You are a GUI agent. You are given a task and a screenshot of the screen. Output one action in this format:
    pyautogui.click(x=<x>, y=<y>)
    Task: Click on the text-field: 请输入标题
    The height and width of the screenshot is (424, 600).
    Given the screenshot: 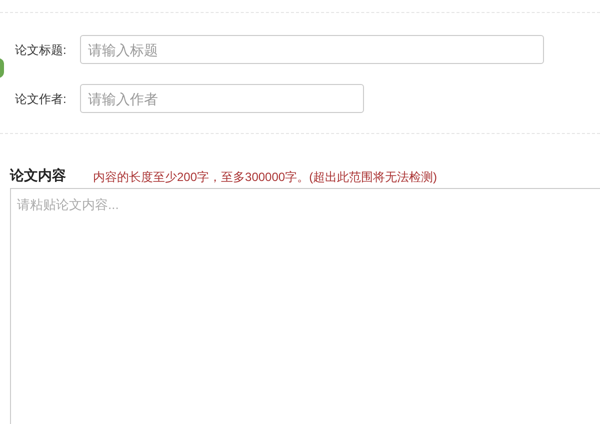 What is the action you would take?
    pyautogui.click(x=312, y=49)
    